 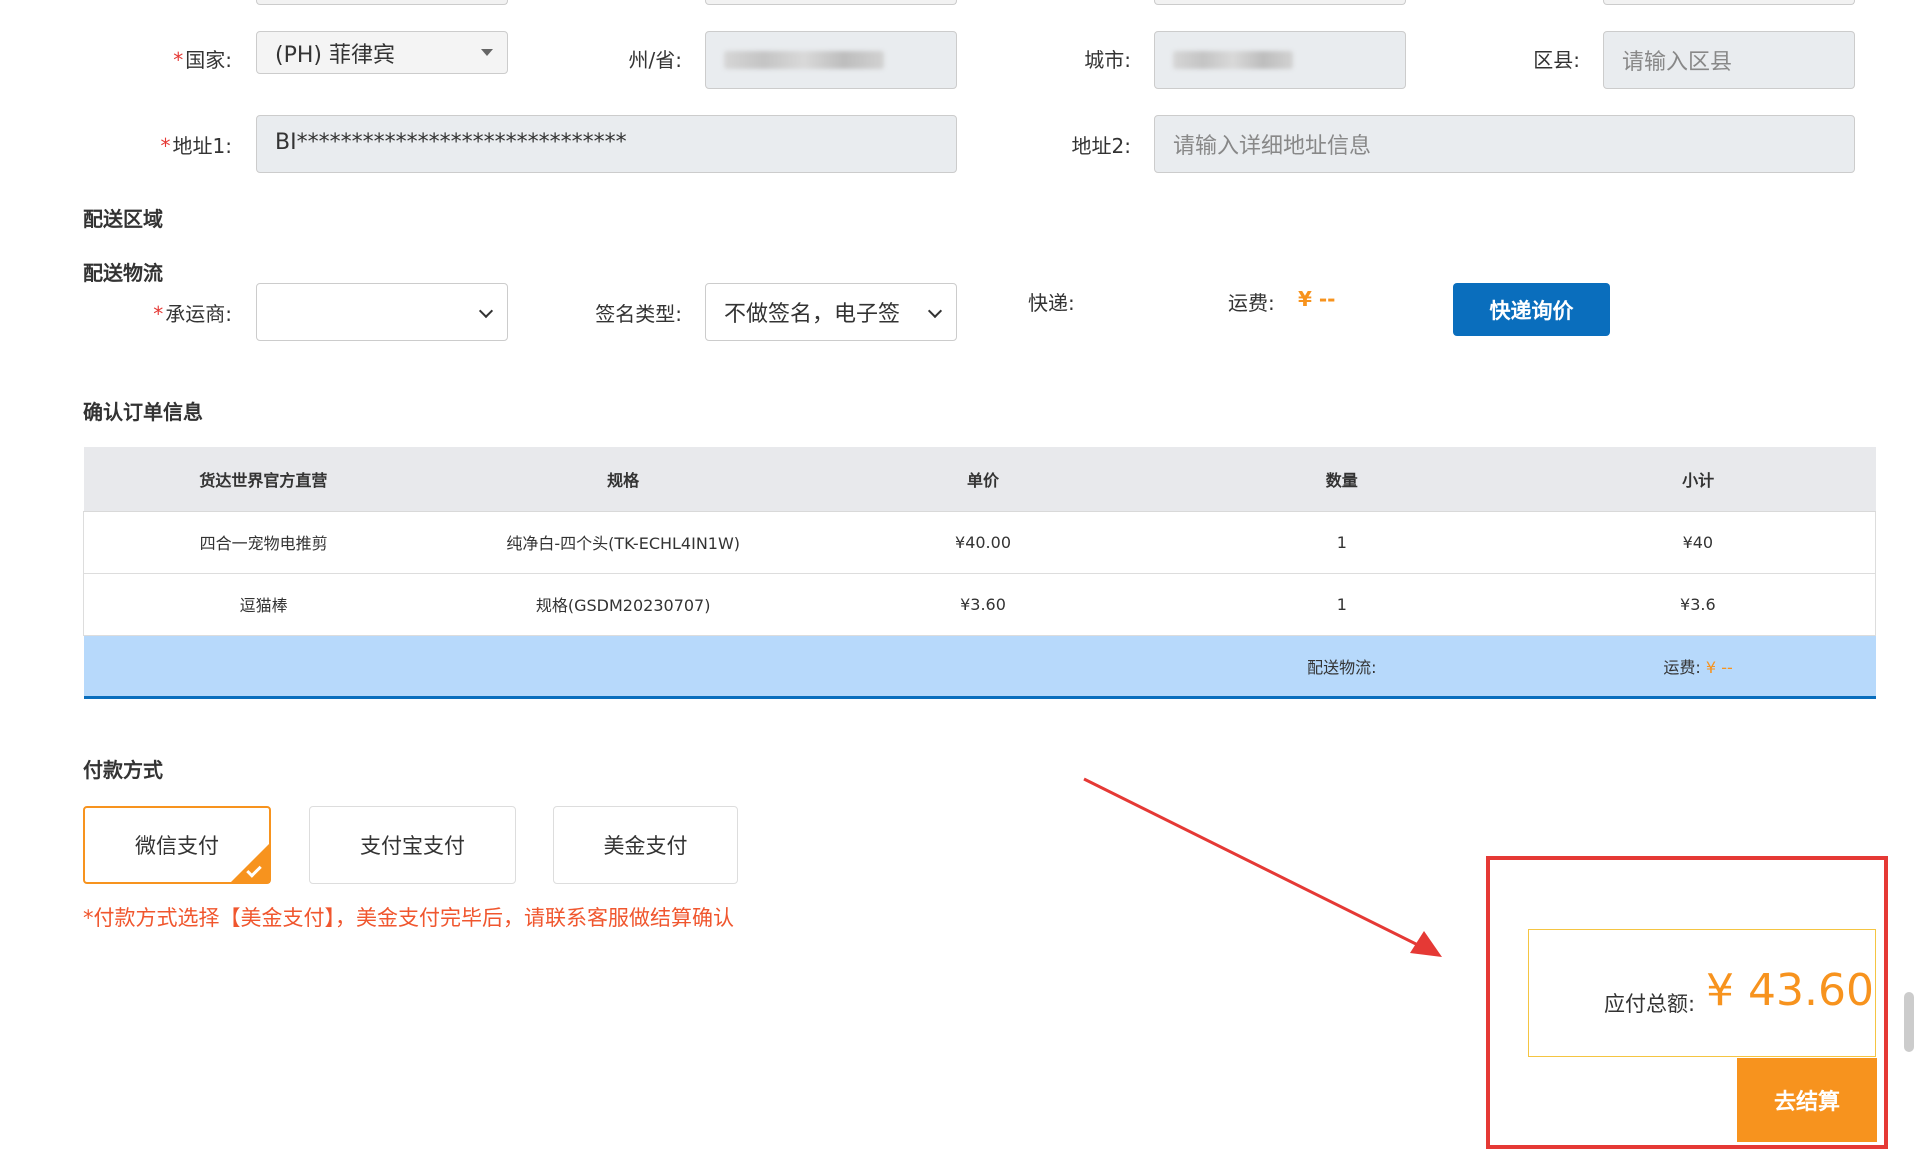 What do you see at coordinates (1698, 604) in the screenshot?
I see `subtotal-cell: ¥3.6` at bounding box center [1698, 604].